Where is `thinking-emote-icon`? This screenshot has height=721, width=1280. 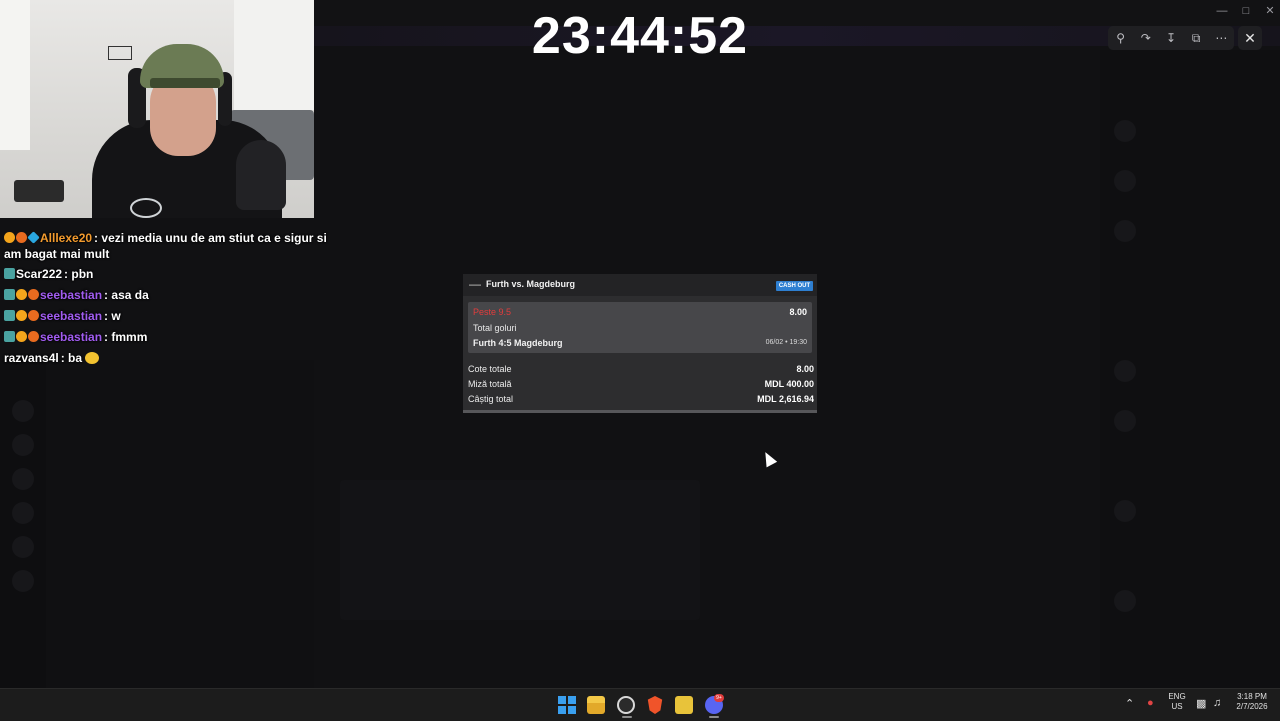 thinking-emote-icon is located at coordinates (92, 358).